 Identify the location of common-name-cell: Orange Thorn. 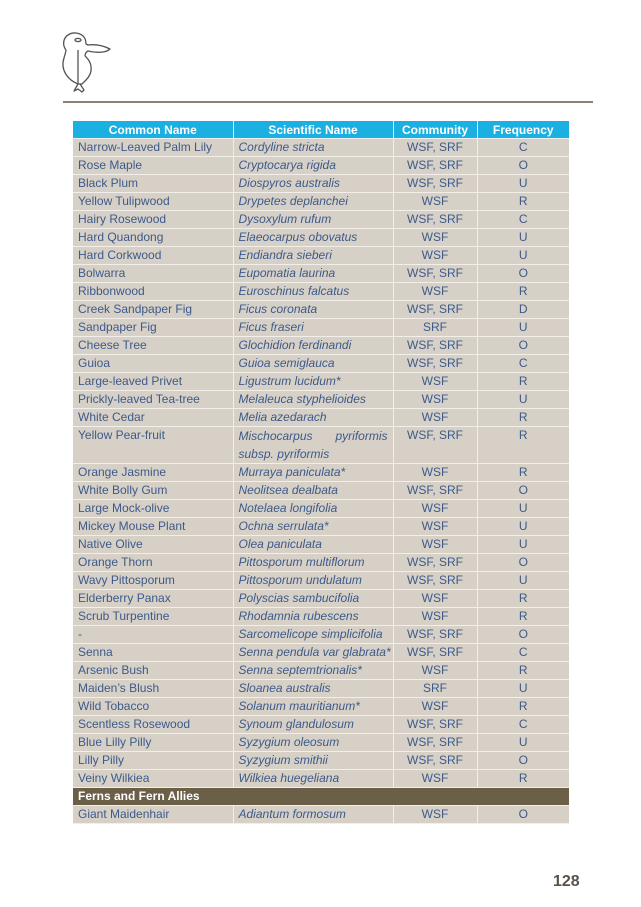
(153, 562).